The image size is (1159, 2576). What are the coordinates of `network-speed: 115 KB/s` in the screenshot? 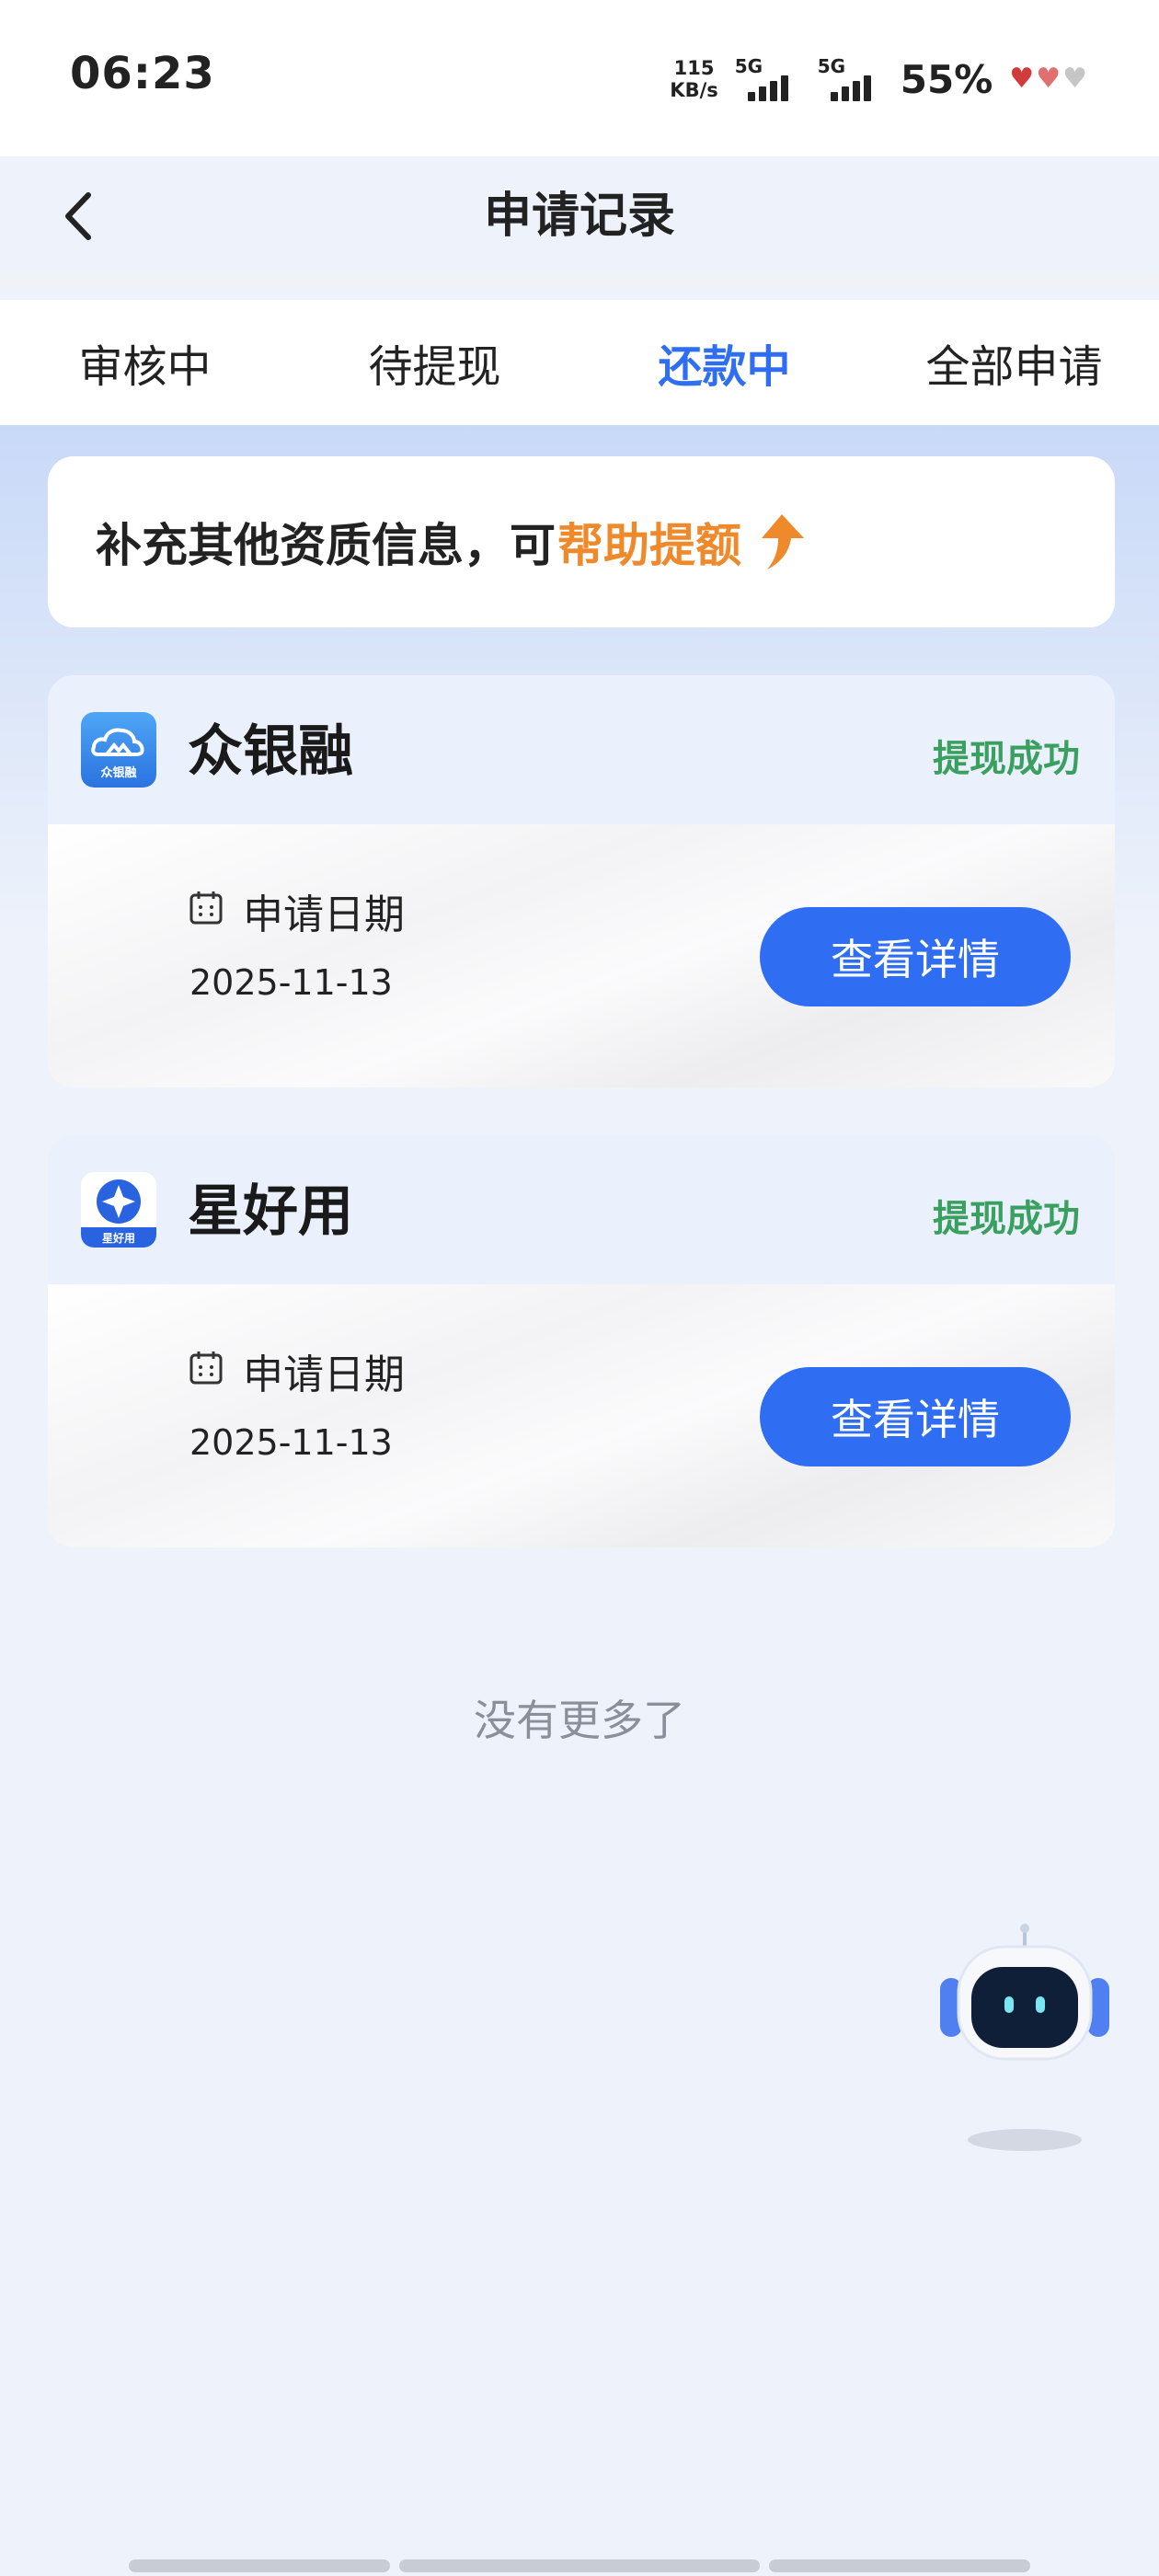 It's located at (693, 79).